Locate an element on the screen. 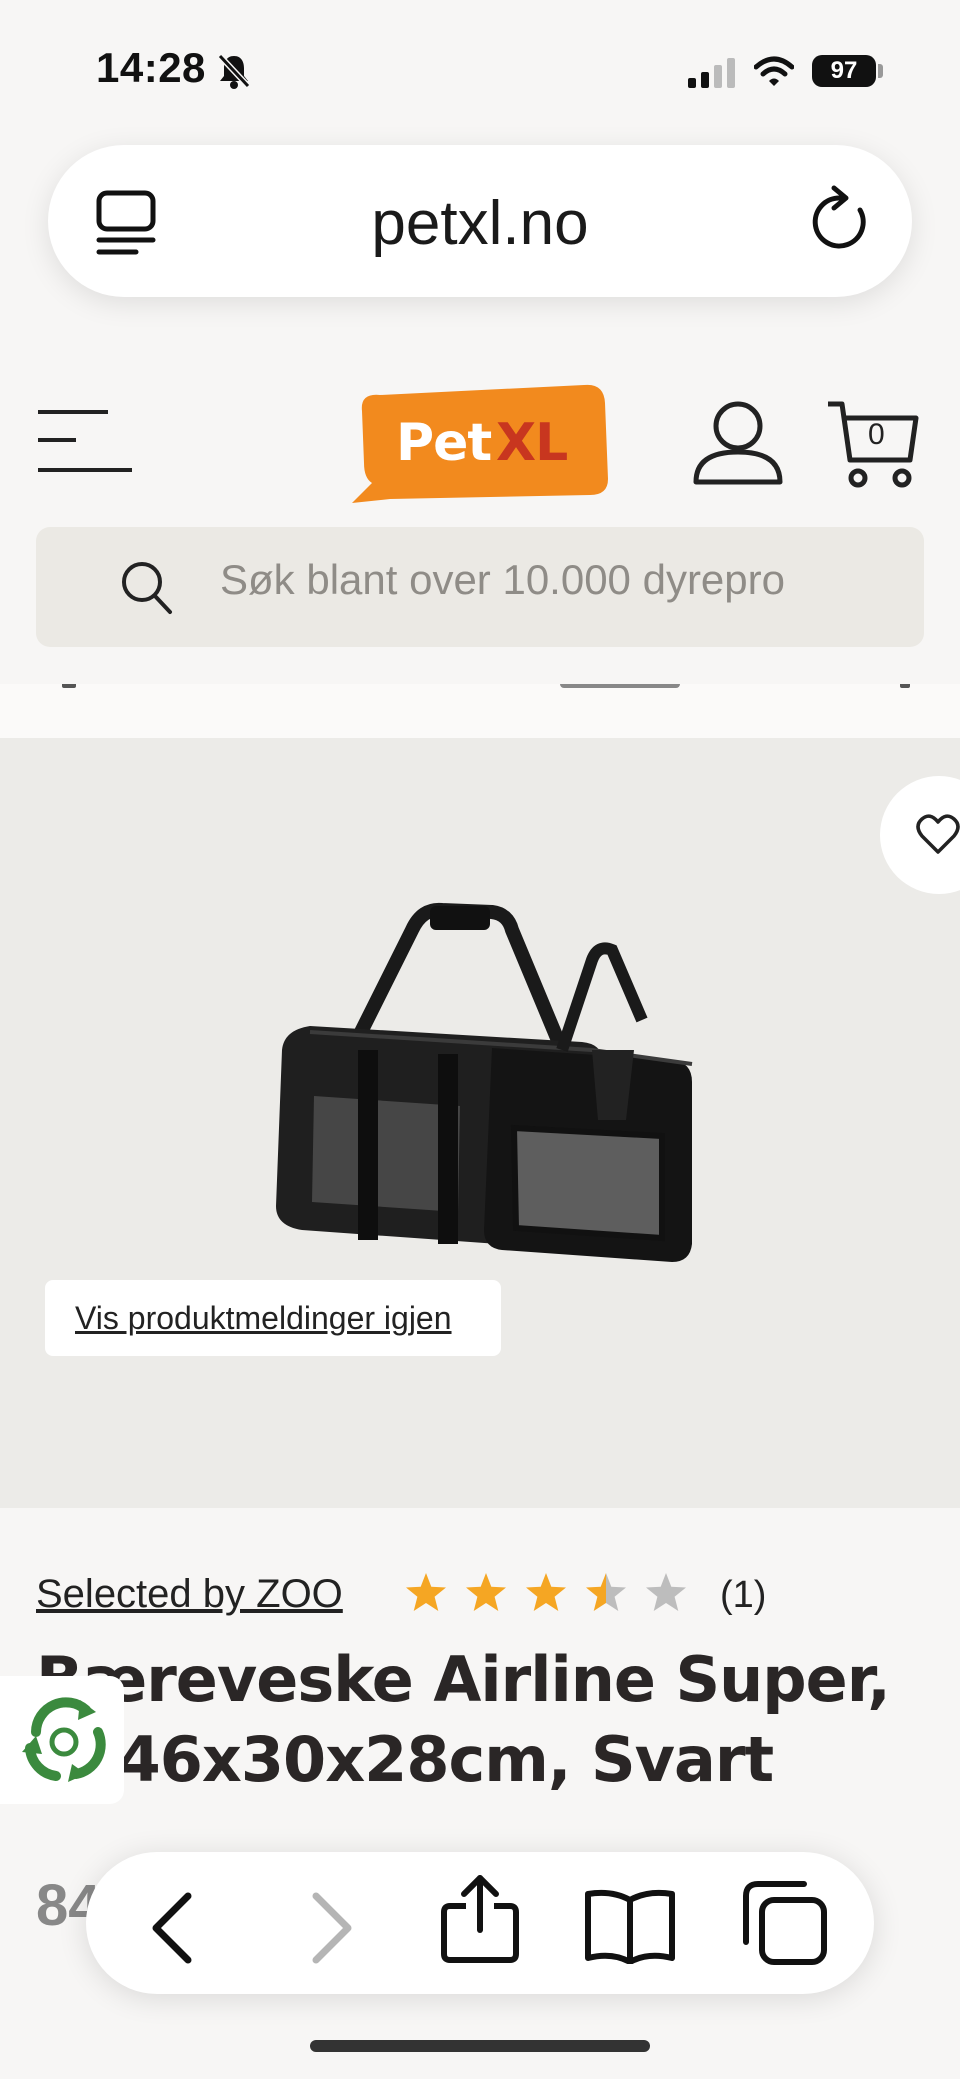 The image size is (960, 2079). share-icon is located at coordinates (480, 1918).